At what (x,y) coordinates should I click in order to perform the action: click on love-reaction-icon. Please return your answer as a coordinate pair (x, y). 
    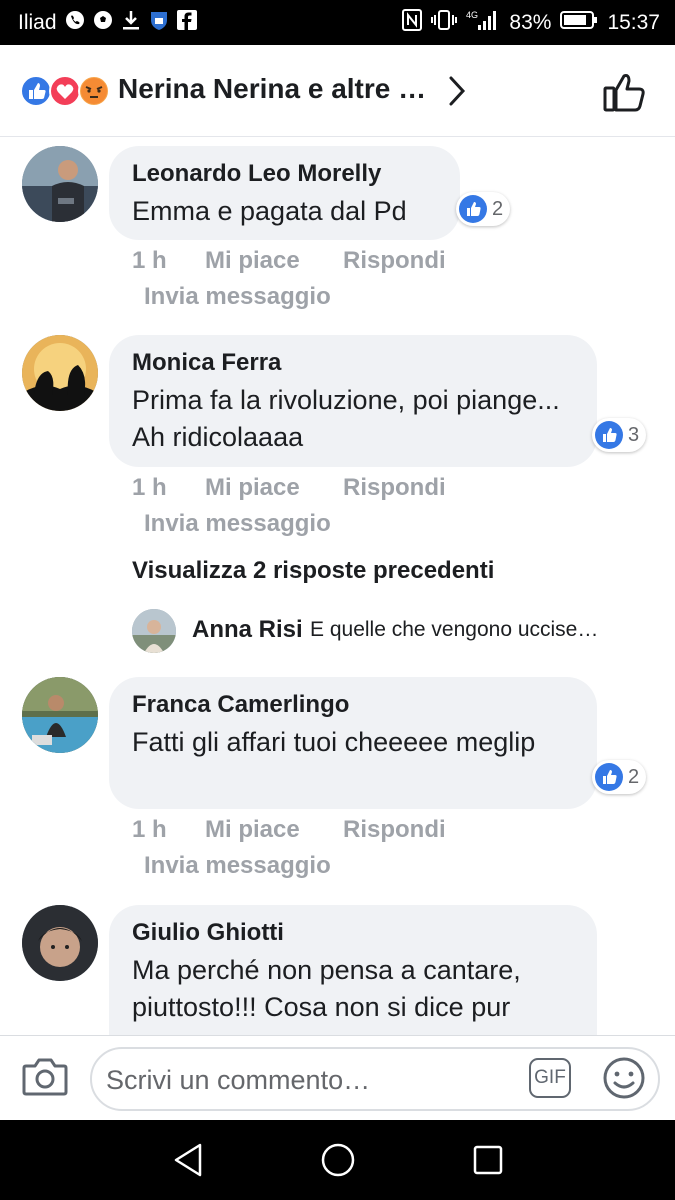
    Looking at the image, I should click on (65, 91).